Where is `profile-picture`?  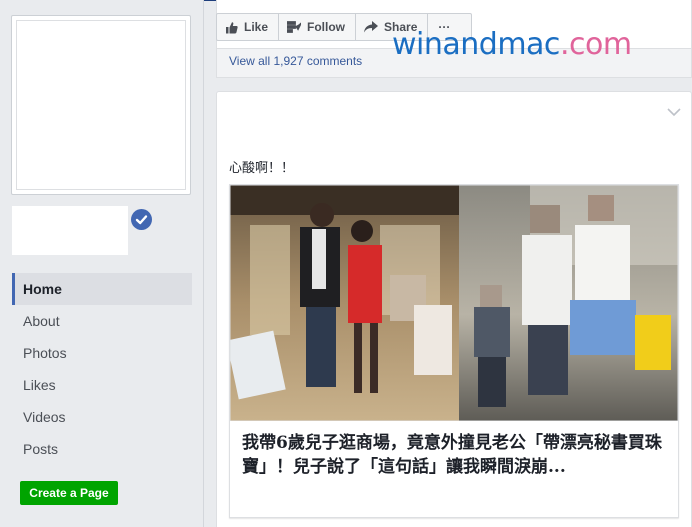 profile-picture is located at coordinates (101, 105).